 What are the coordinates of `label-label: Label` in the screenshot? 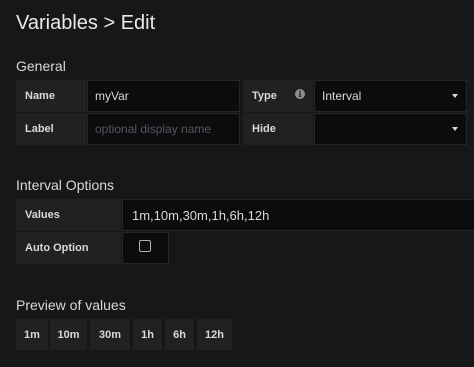 It's located at (51, 129).